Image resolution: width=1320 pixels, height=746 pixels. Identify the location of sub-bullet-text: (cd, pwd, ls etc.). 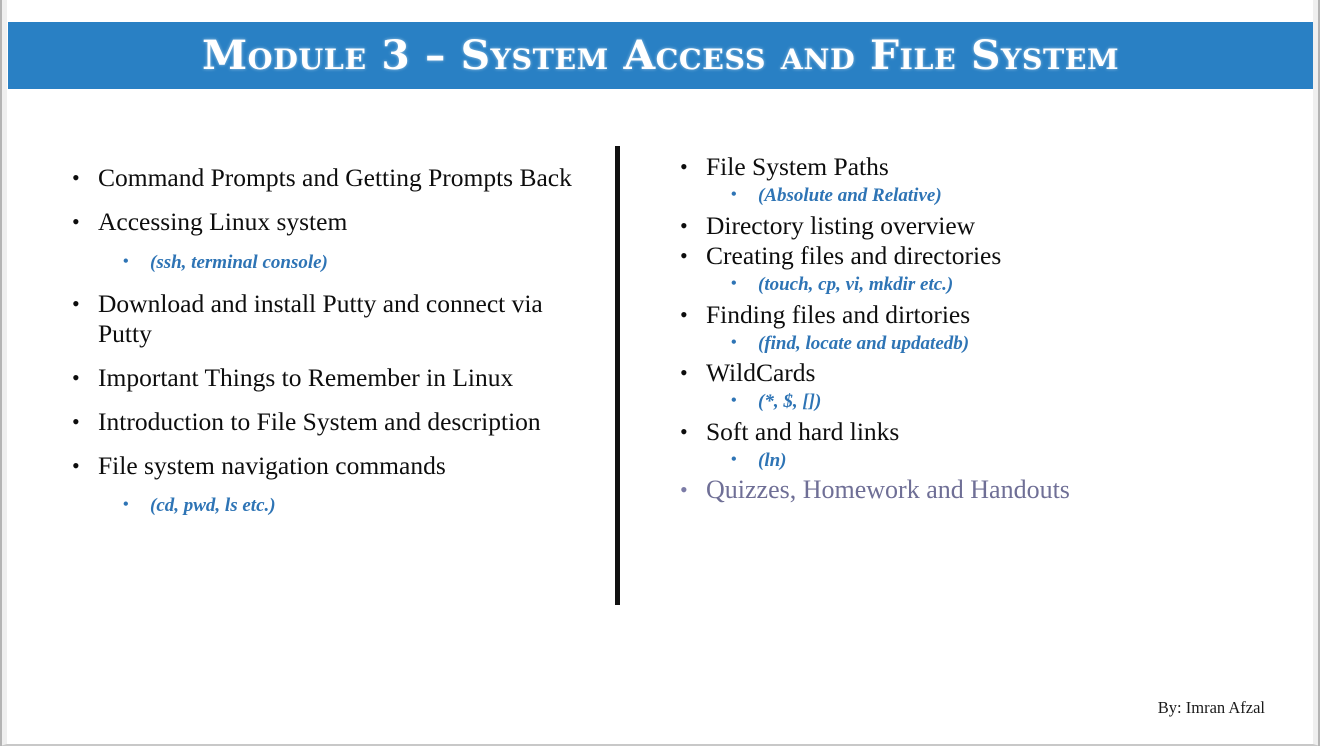
(213, 506).